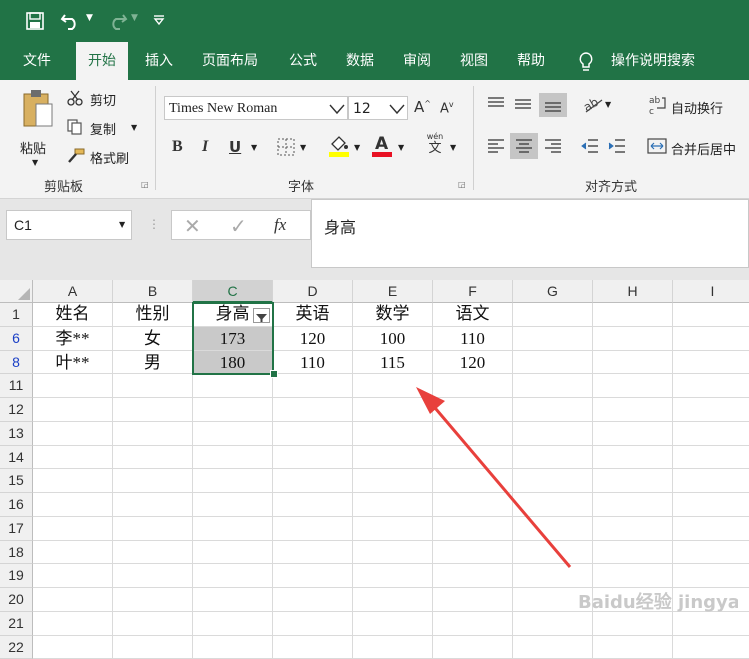  Describe the element at coordinates (38, 129) in the screenshot. I see `paste-button: 粘贴 ▼` at that location.